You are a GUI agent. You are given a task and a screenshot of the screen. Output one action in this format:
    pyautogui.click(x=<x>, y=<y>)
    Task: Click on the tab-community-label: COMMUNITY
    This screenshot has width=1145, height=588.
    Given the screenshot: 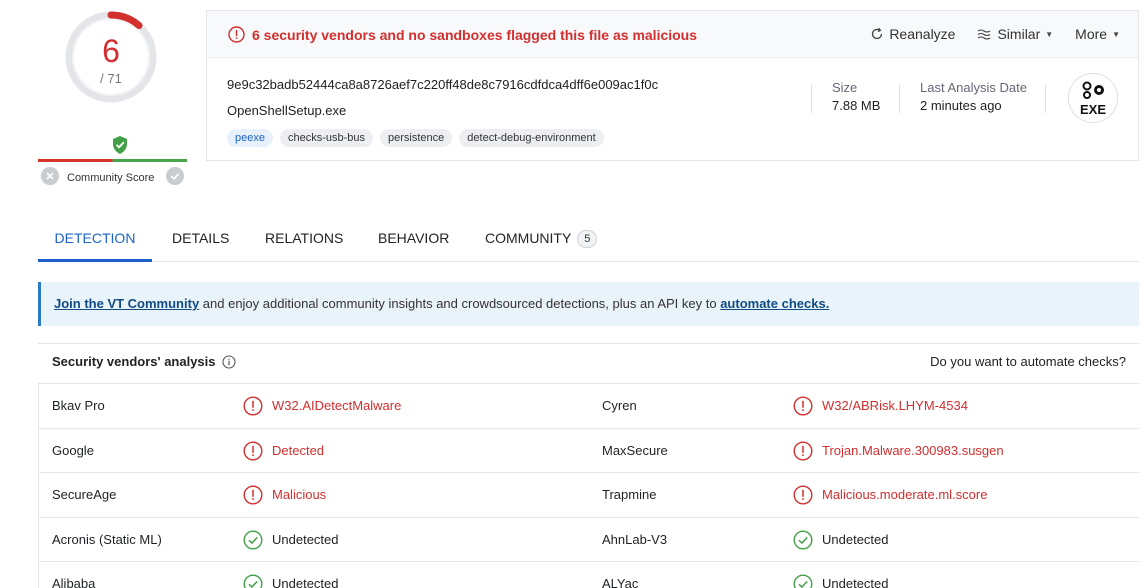 What is the action you would take?
    pyautogui.click(x=528, y=238)
    